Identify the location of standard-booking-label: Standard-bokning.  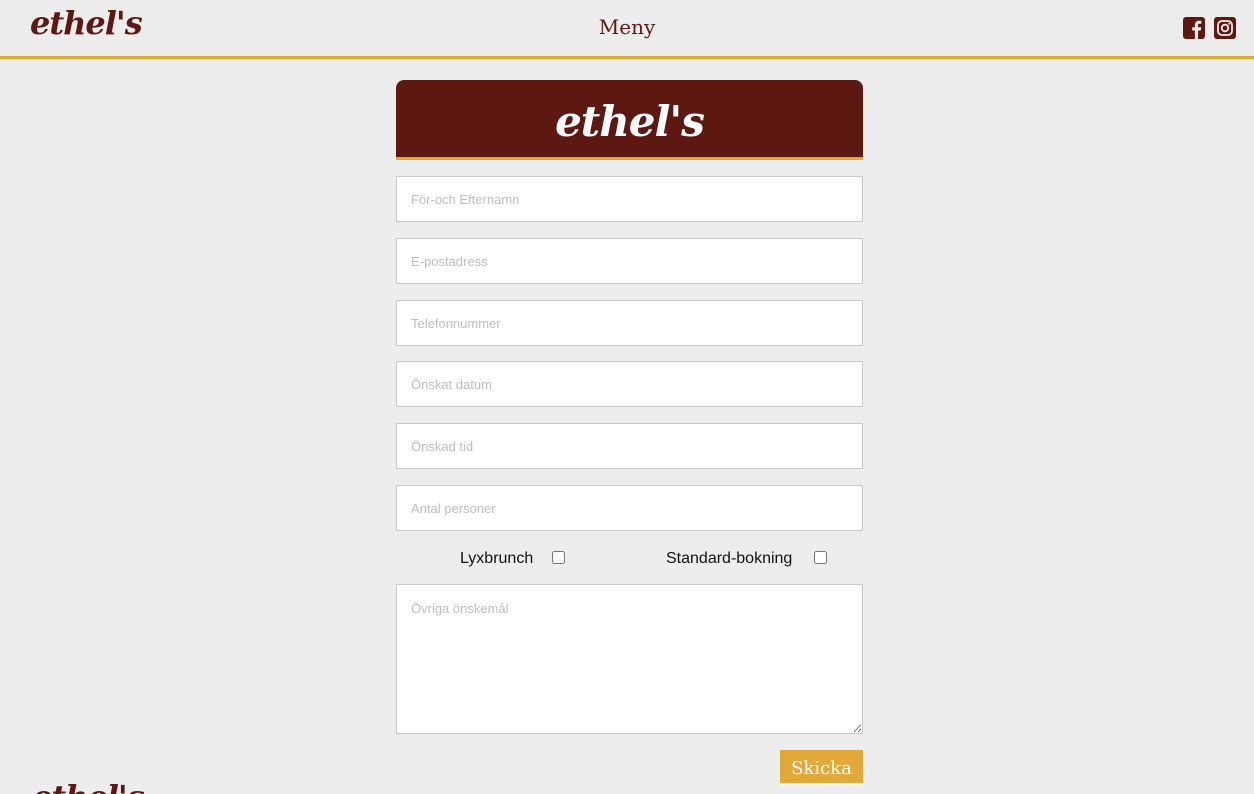
(729, 558).